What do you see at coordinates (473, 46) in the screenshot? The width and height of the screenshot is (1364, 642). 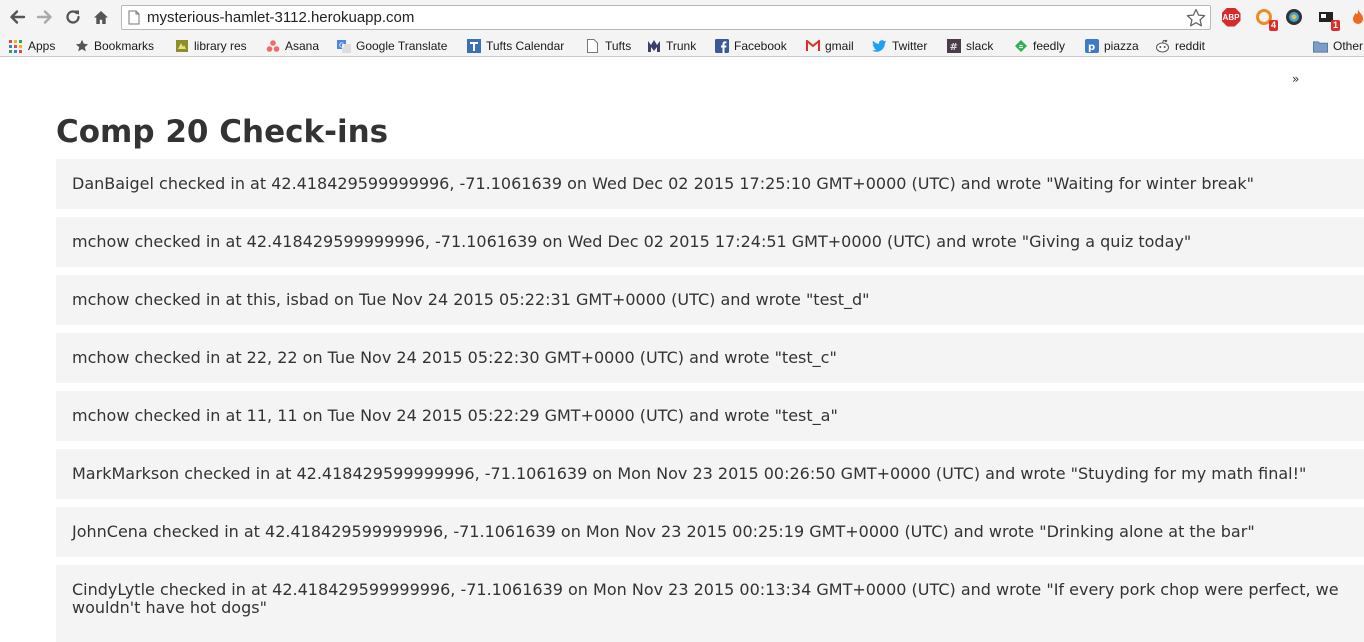 I see `calendar-icon` at bounding box center [473, 46].